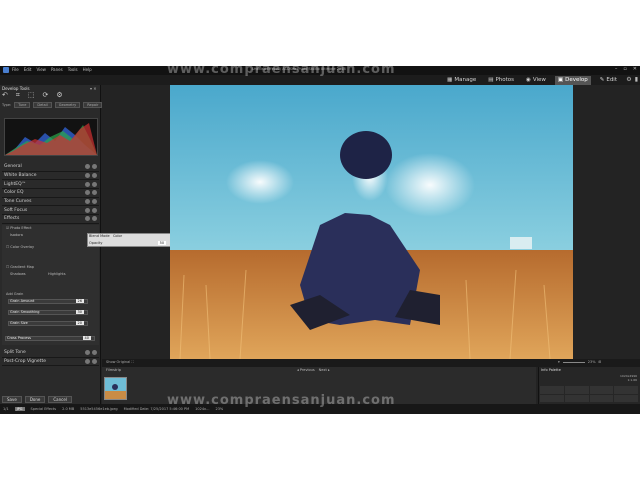  I want to click on mode-view-label: View, so click(539, 80).